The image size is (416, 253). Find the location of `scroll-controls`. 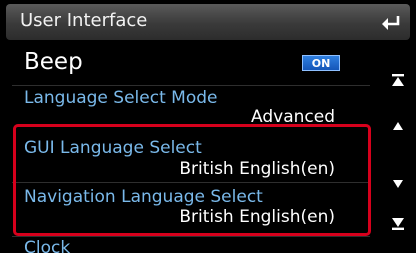

scroll-controls is located at coordinates (398, 153).